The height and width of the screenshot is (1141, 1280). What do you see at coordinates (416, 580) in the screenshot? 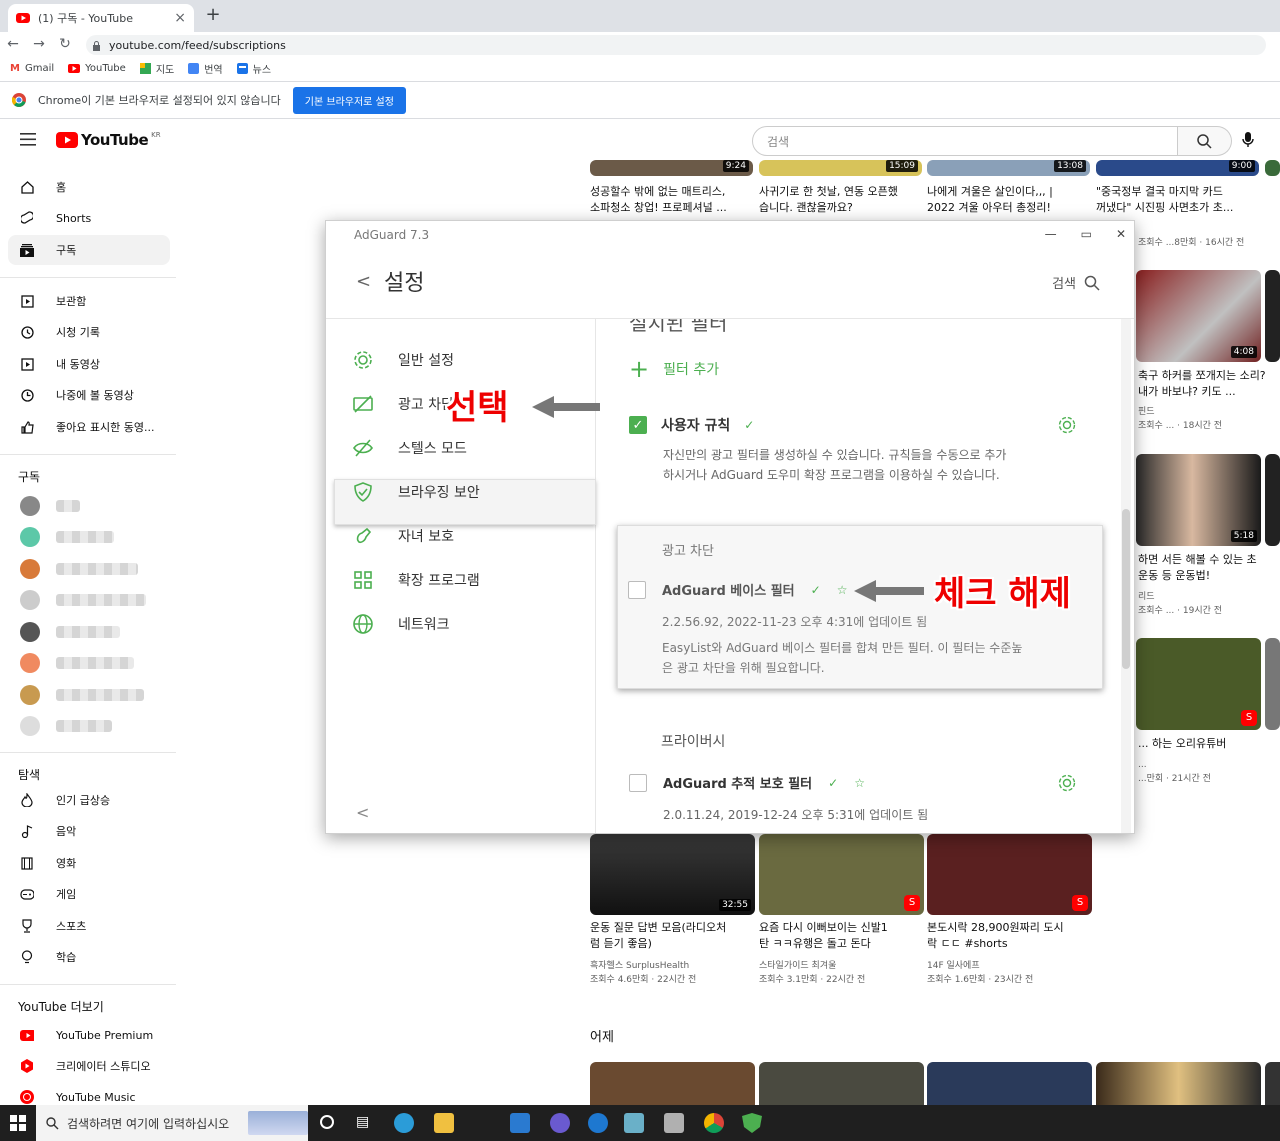
I see `nav-item-extensions: 확장 프로그램` at bounding box center [416, 580].